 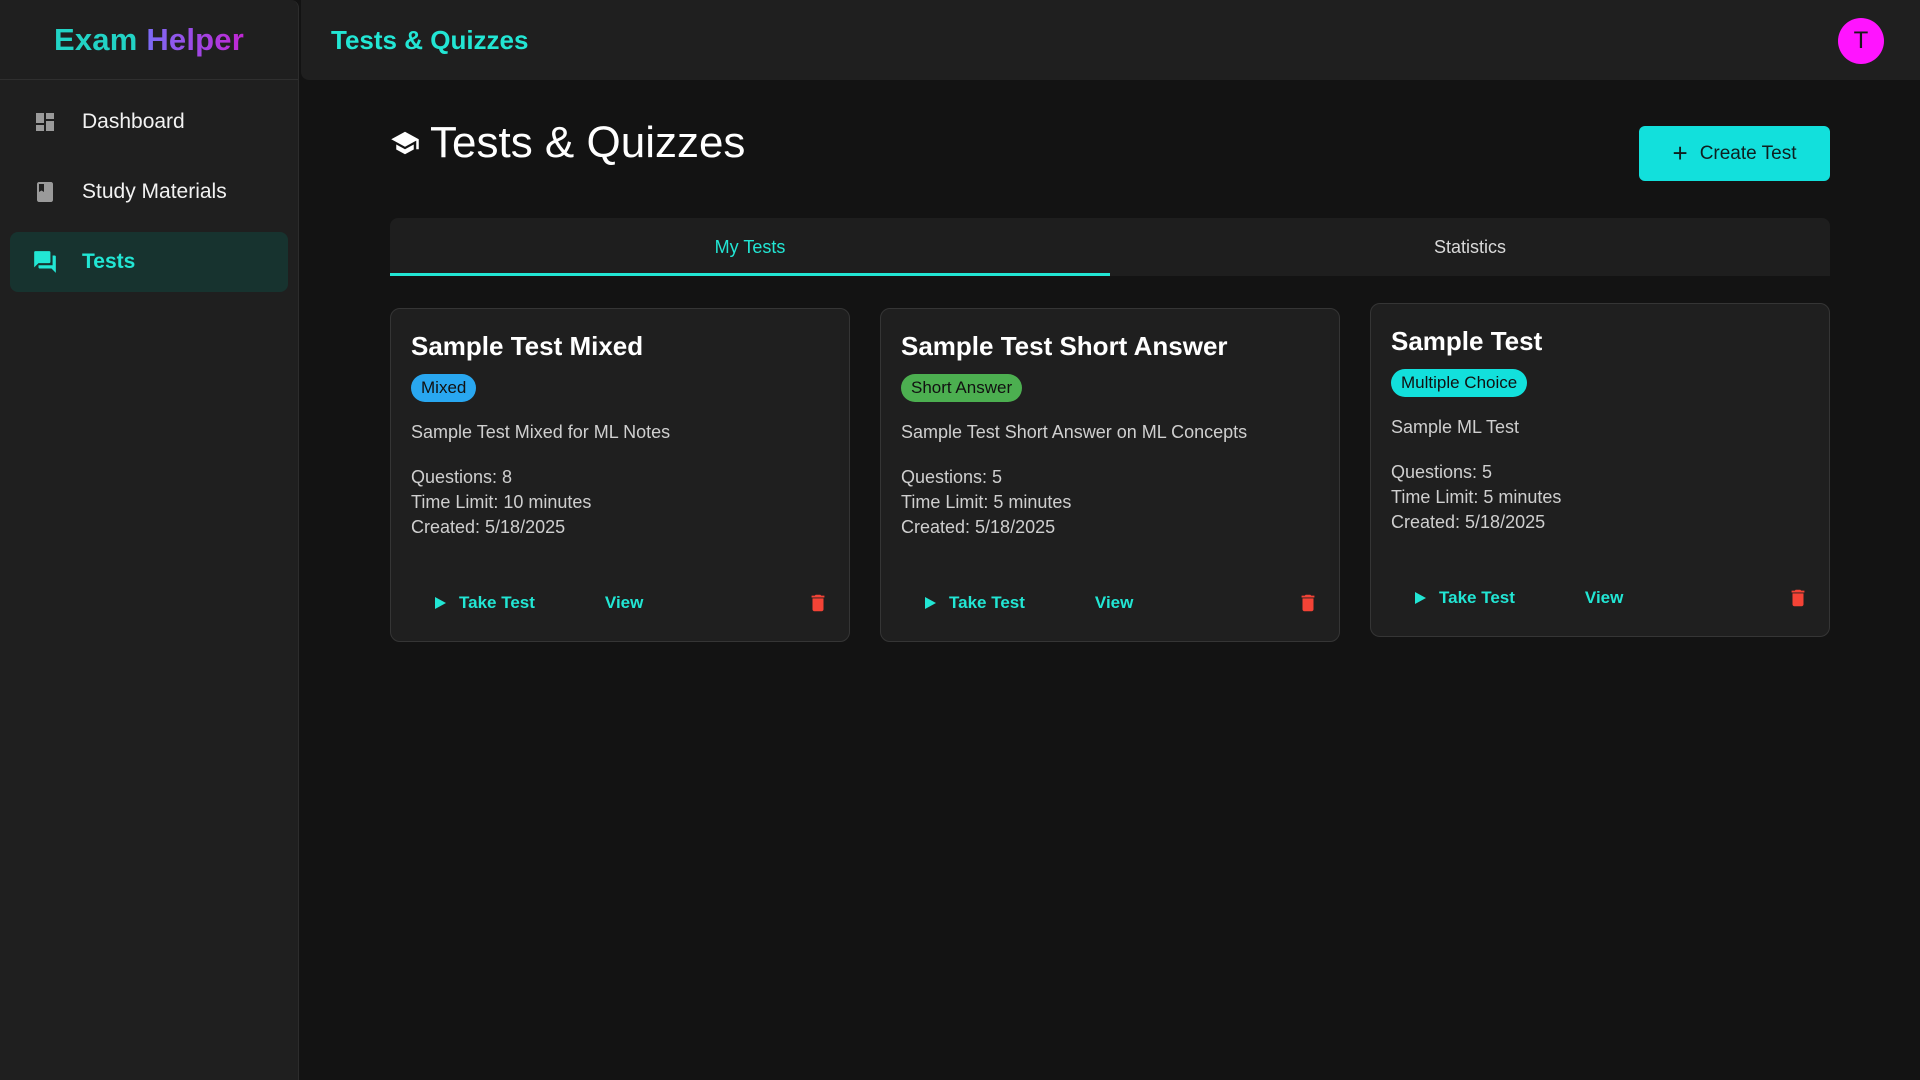 I want to click on test-time-limit: Time Limit: 10 minutes, so click(x=501, y=502).